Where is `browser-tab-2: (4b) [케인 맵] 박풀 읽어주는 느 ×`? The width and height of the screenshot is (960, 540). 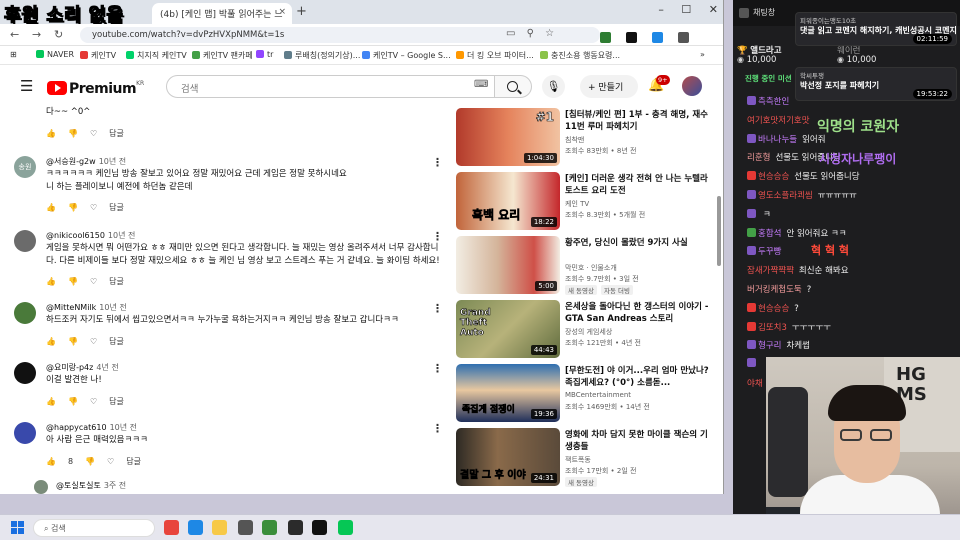
browser-tab-2: (4b) [케인 맵] 박풀 읽어주는 느 × is located at coordinates (222, 13).